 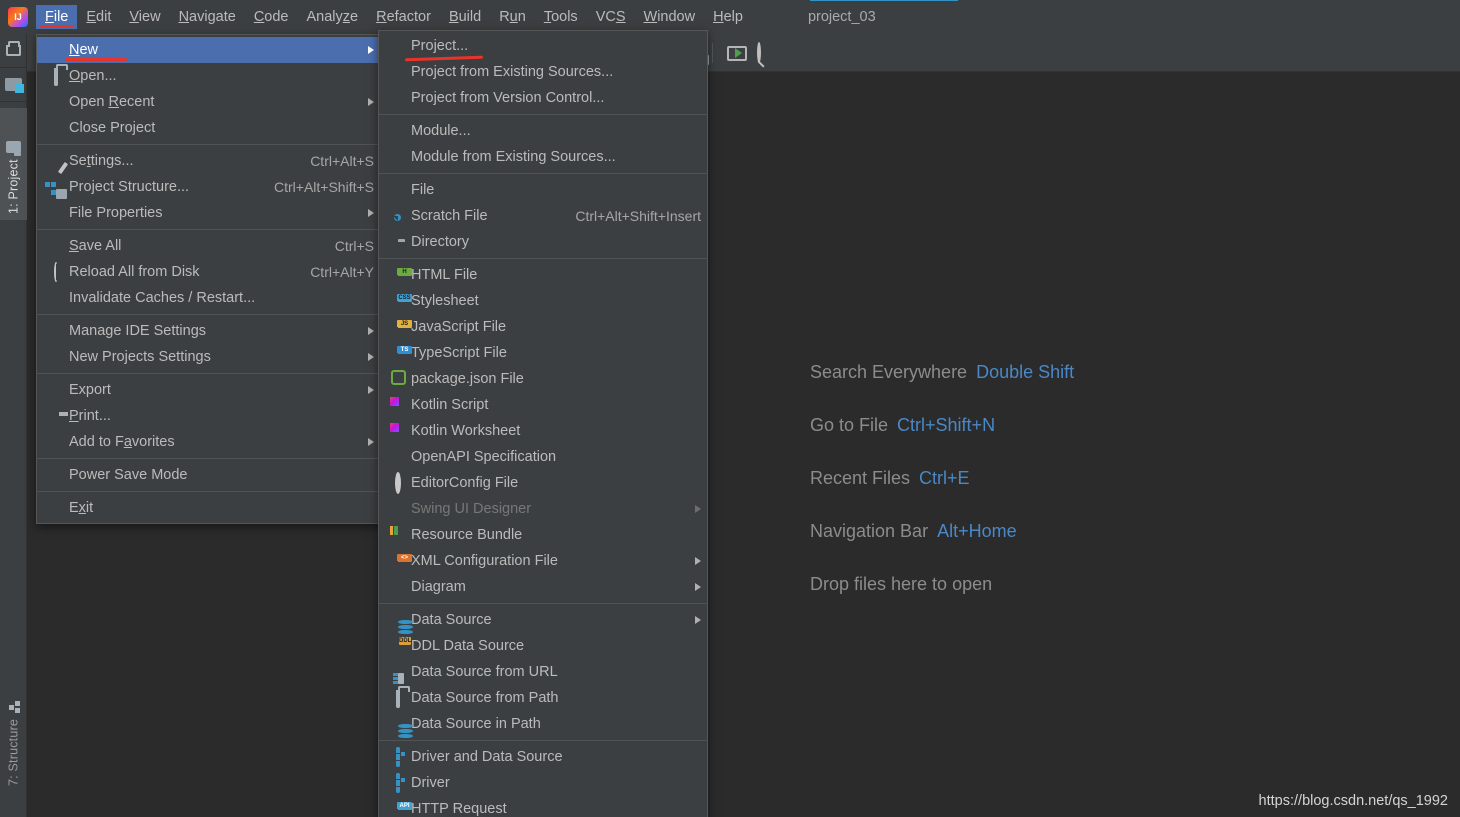 What do you see at coordinates (561, 17) in the screenshot?
I see `menubar-item-tools: Tools` at bounding box center [561, 17].